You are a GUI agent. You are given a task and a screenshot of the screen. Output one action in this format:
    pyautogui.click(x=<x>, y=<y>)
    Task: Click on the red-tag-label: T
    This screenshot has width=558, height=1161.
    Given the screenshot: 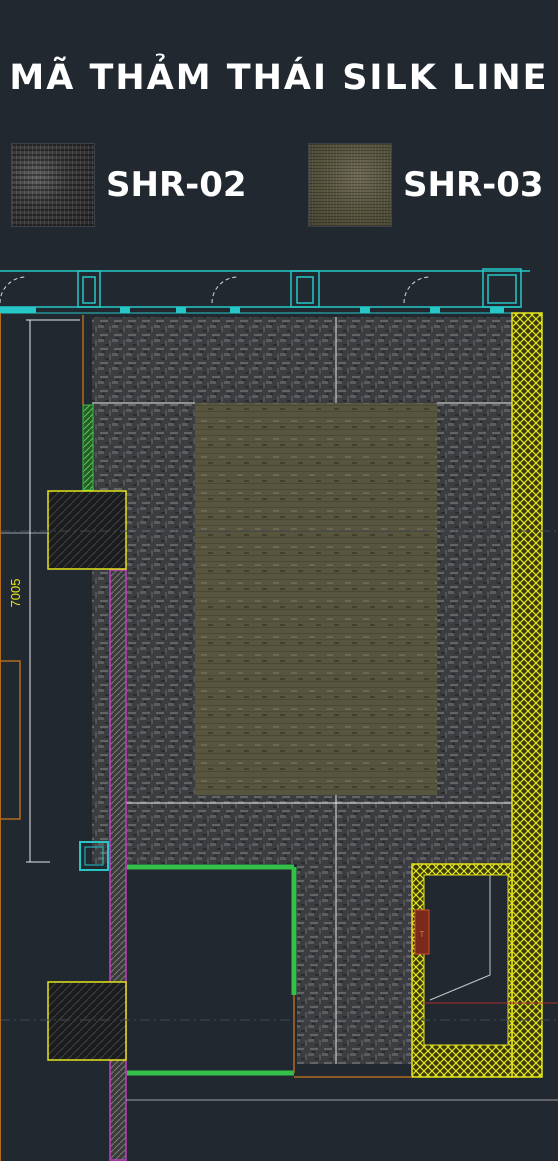 What is the action you would take?
    pyautogui.click(x=422, y=934)
    